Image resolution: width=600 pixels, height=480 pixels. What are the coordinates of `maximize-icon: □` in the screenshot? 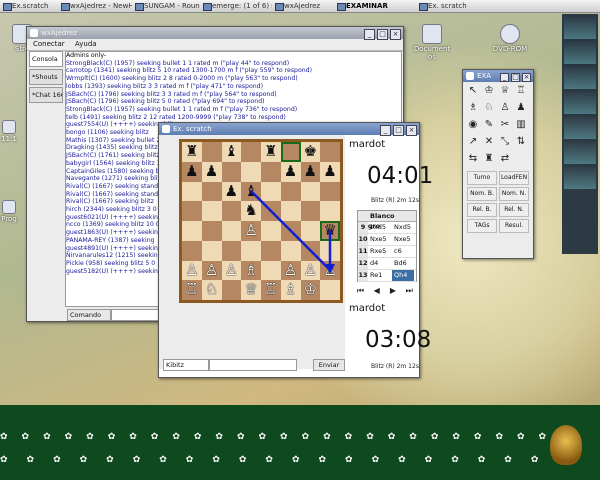 It's located at (382, 34).